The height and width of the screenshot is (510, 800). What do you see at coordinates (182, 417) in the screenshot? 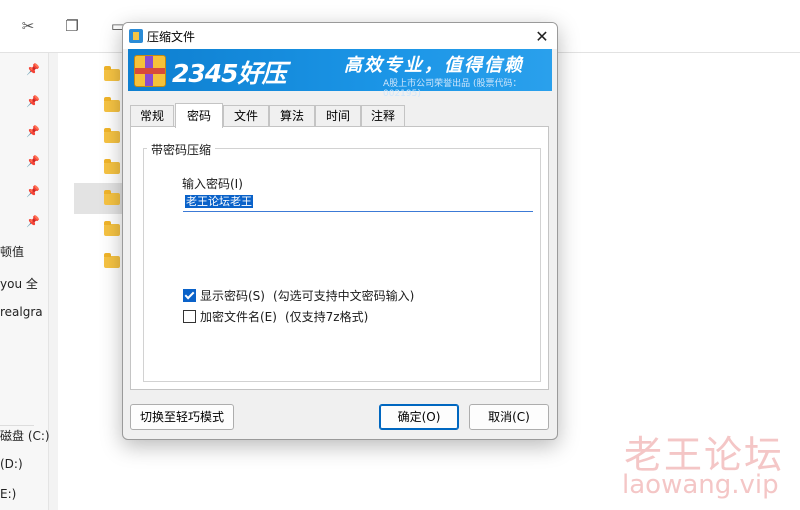
I see `switch-mode-button: 切换至轻巧模式` at bounding box center [182, 417].